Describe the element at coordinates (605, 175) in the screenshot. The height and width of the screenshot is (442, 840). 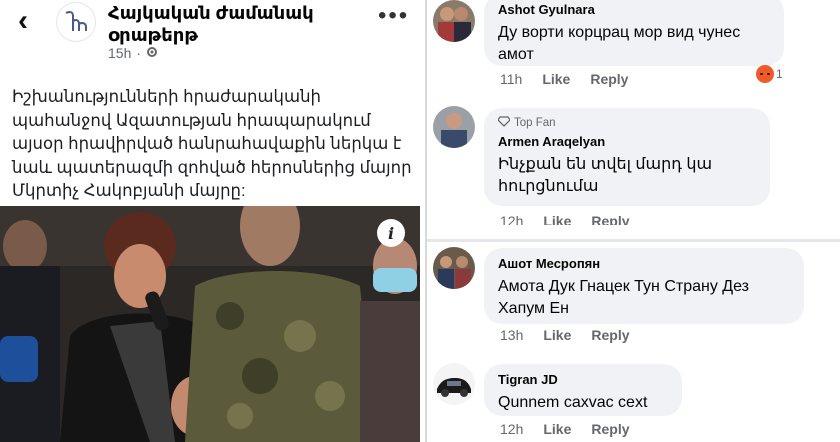
I see `comment-text: Ինչքան են տվել մարդ կա հուրցնումա` at that location.